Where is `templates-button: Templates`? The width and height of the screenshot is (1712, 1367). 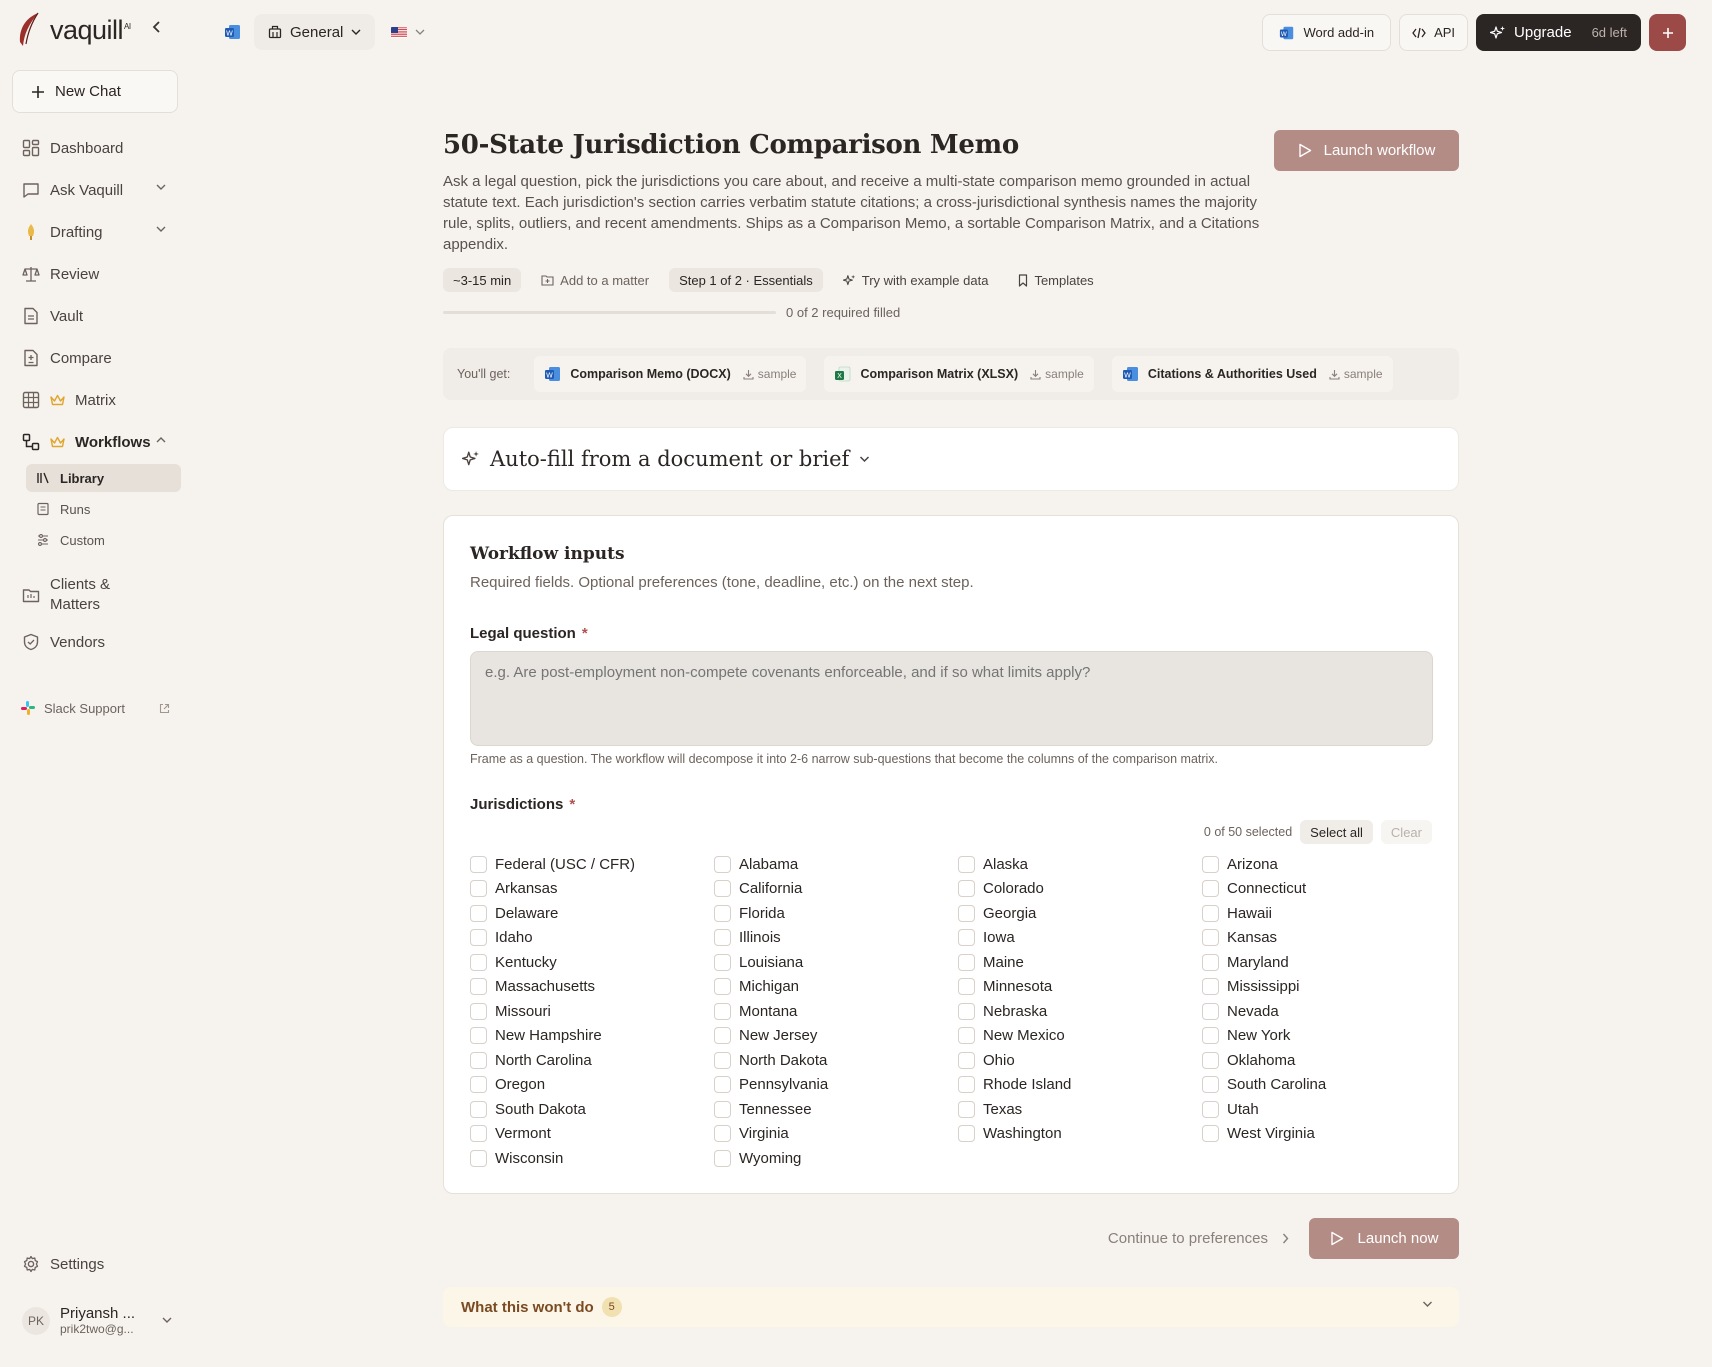
templates-button: Templates is located at coordinates (1055, 280).